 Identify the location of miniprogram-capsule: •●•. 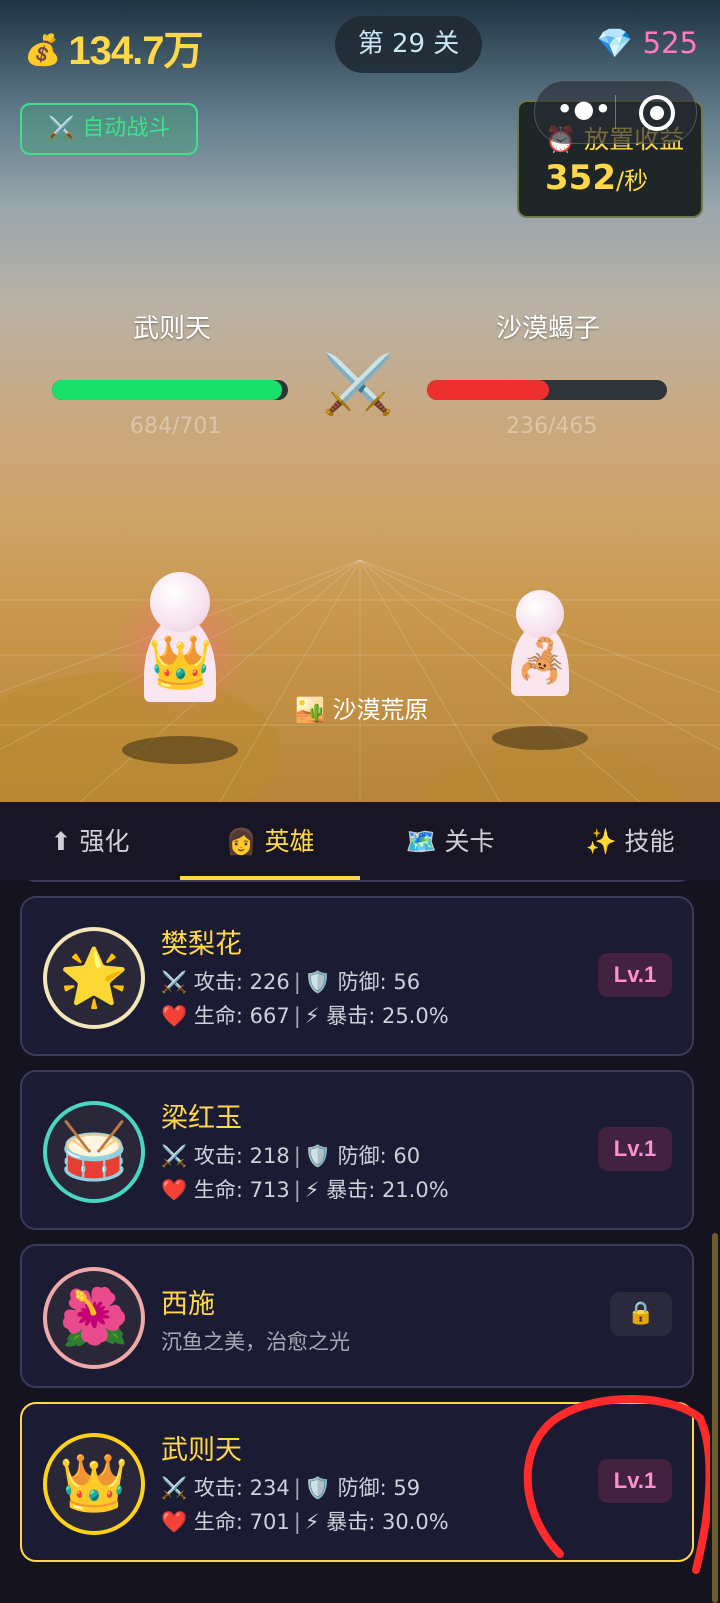
(615, 112).